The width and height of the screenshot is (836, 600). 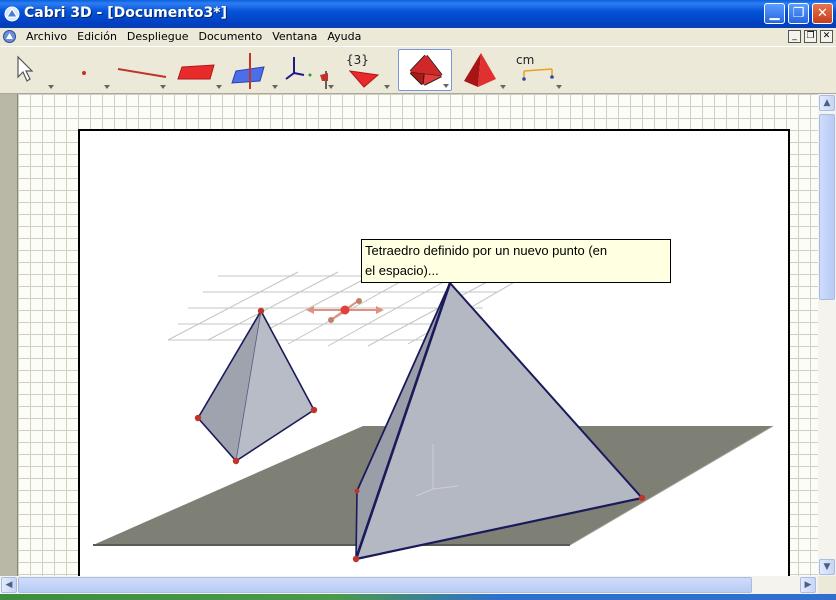 I want to click on menu-archivo: Archivo, so click(x=46, y=36).